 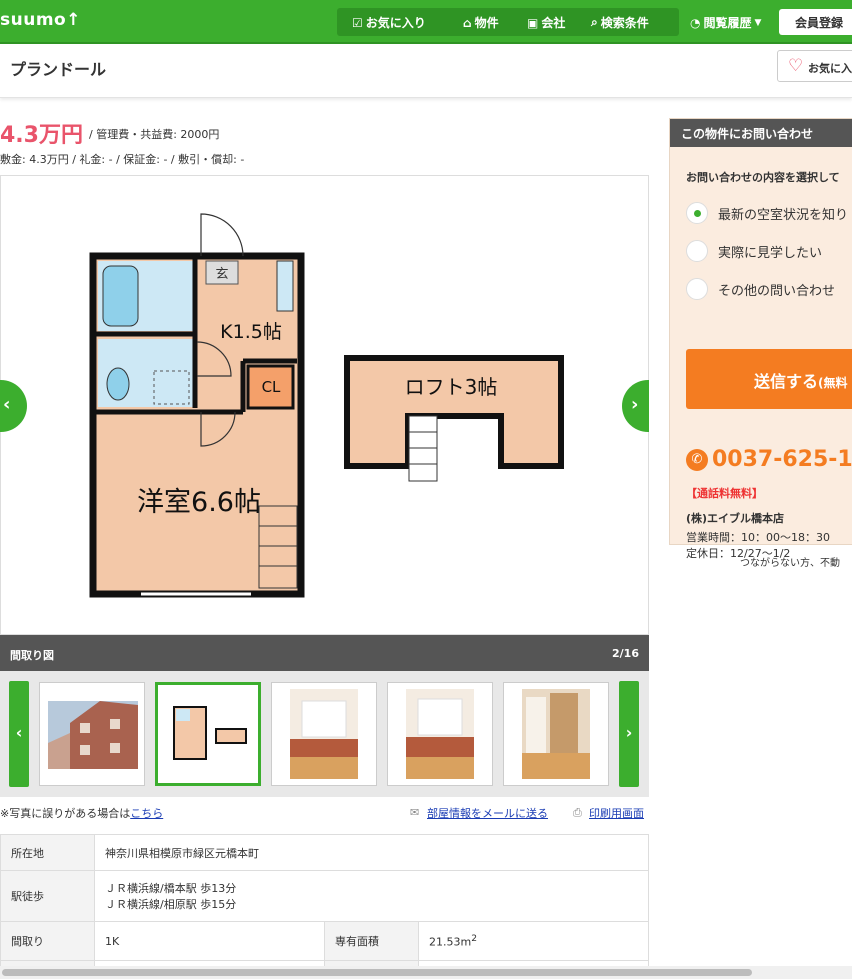 I want to click on loft-label: ロフト3帖, so click(x=451, y=387).